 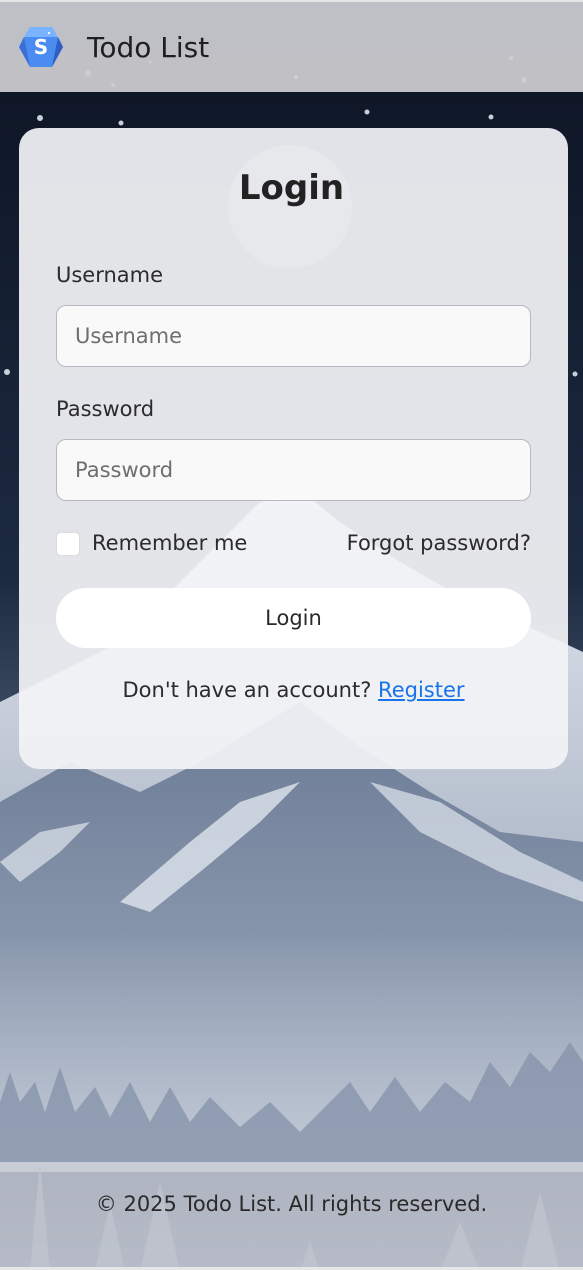 What do you see at coordinates (421, 690) in the screenshot?
I see `register-link: Register` at bounding box center [421, 690].